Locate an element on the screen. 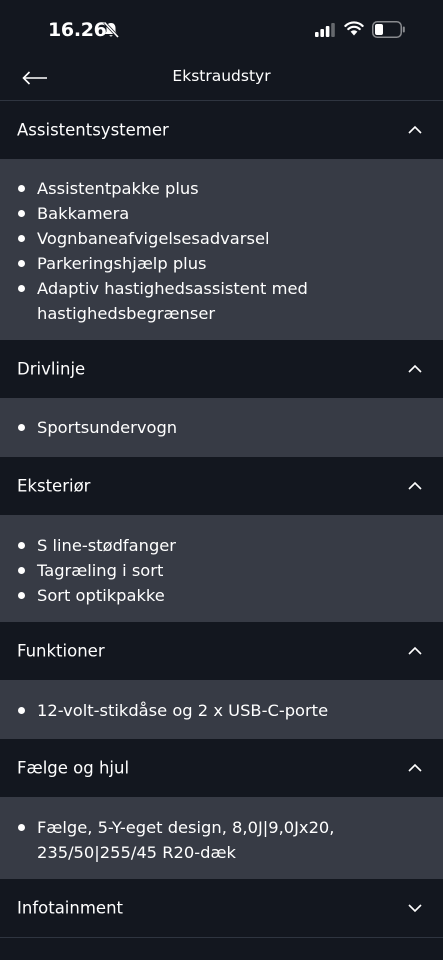 The height and width of the screenshot is (960, 443). status-bar: 16.26 is located at coordinates (221, 30).